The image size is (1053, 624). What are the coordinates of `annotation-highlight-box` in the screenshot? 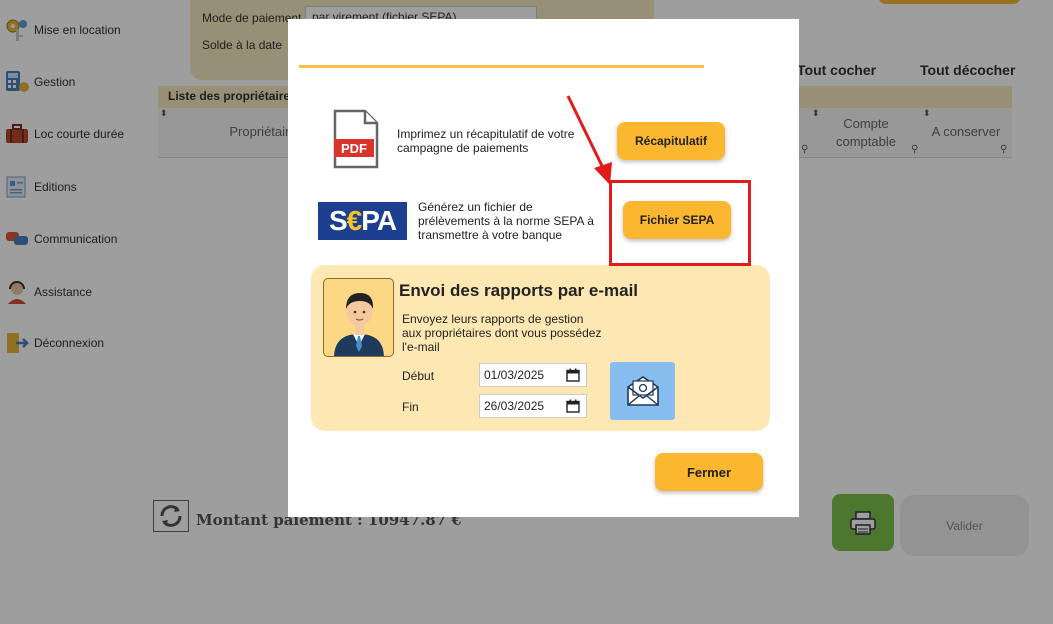 It's located at (680, 223).